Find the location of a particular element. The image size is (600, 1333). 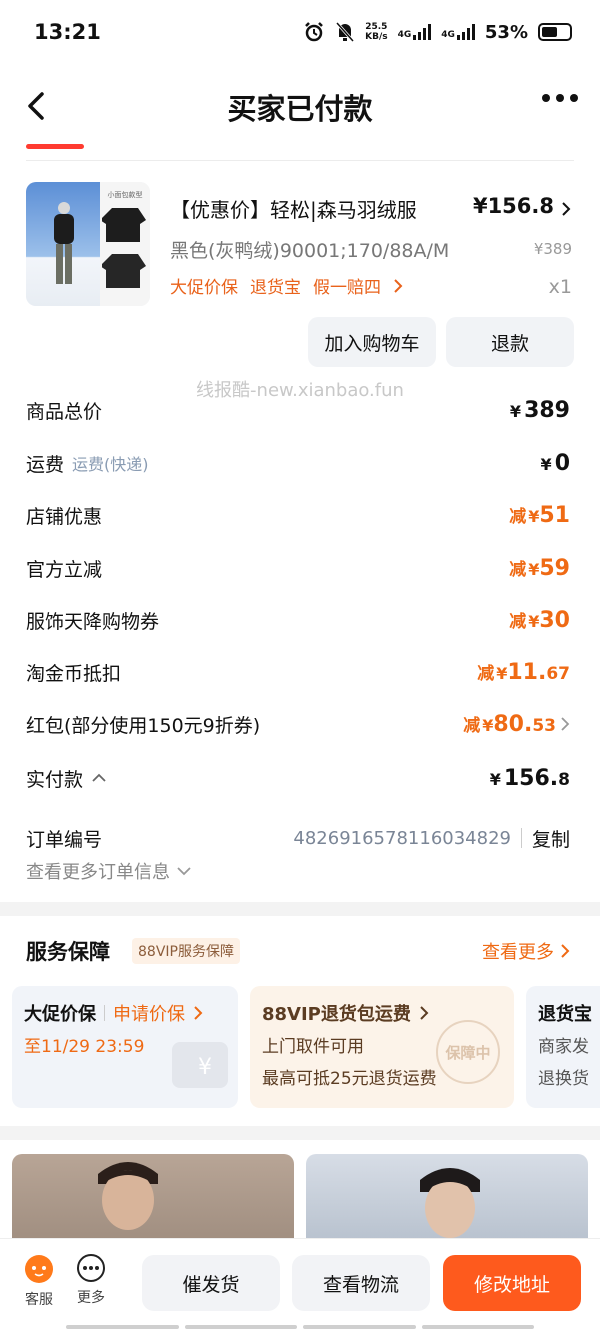

status-time: 13:21 is located at coordinates (67, 32).